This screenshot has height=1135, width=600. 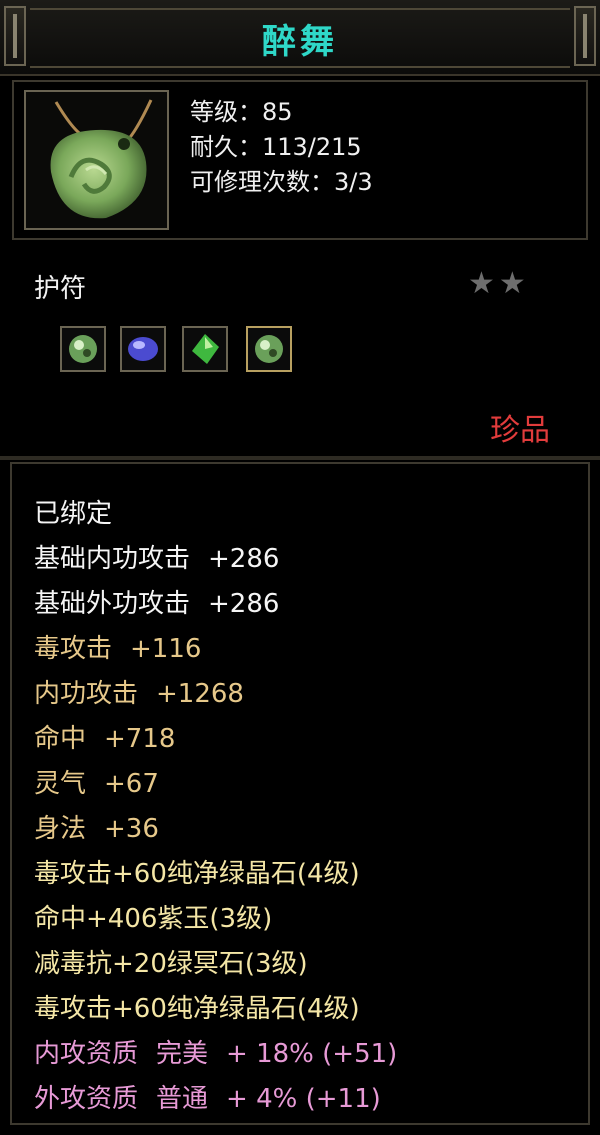 I want to click on item-level: 等级：85, so click(x=241, y=112).